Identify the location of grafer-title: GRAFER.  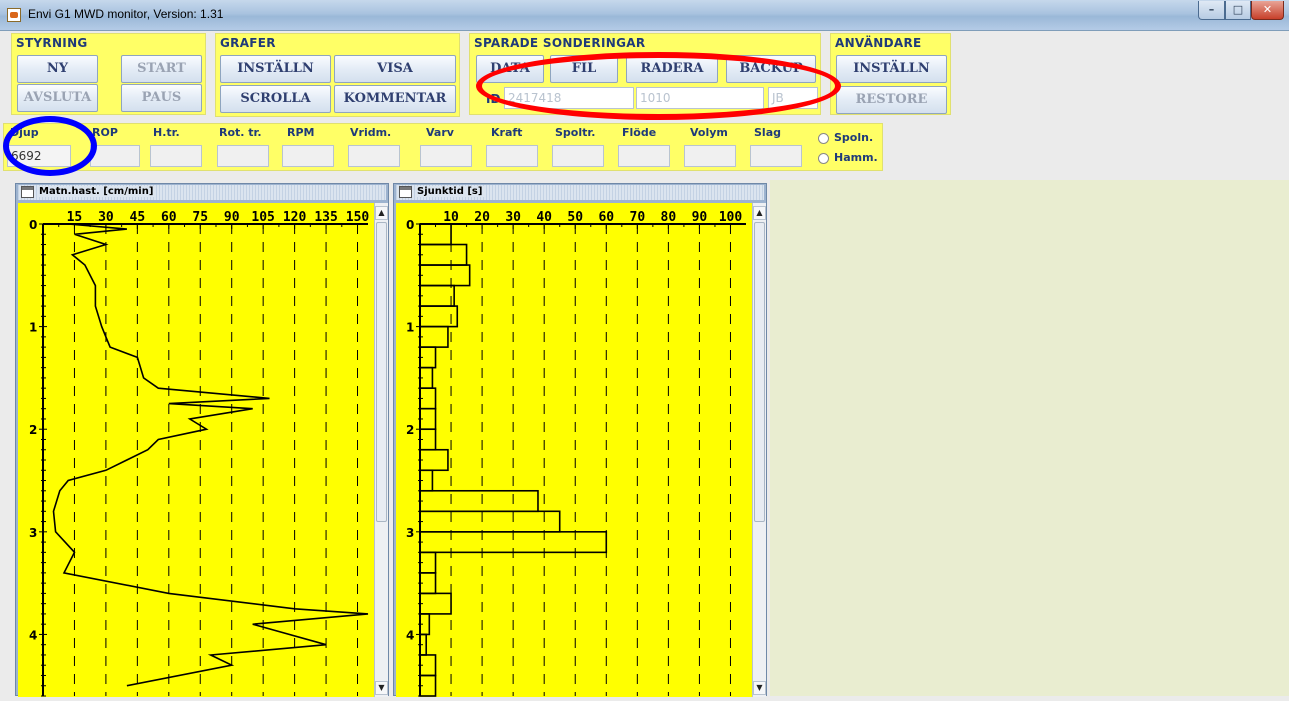
(248, 43).